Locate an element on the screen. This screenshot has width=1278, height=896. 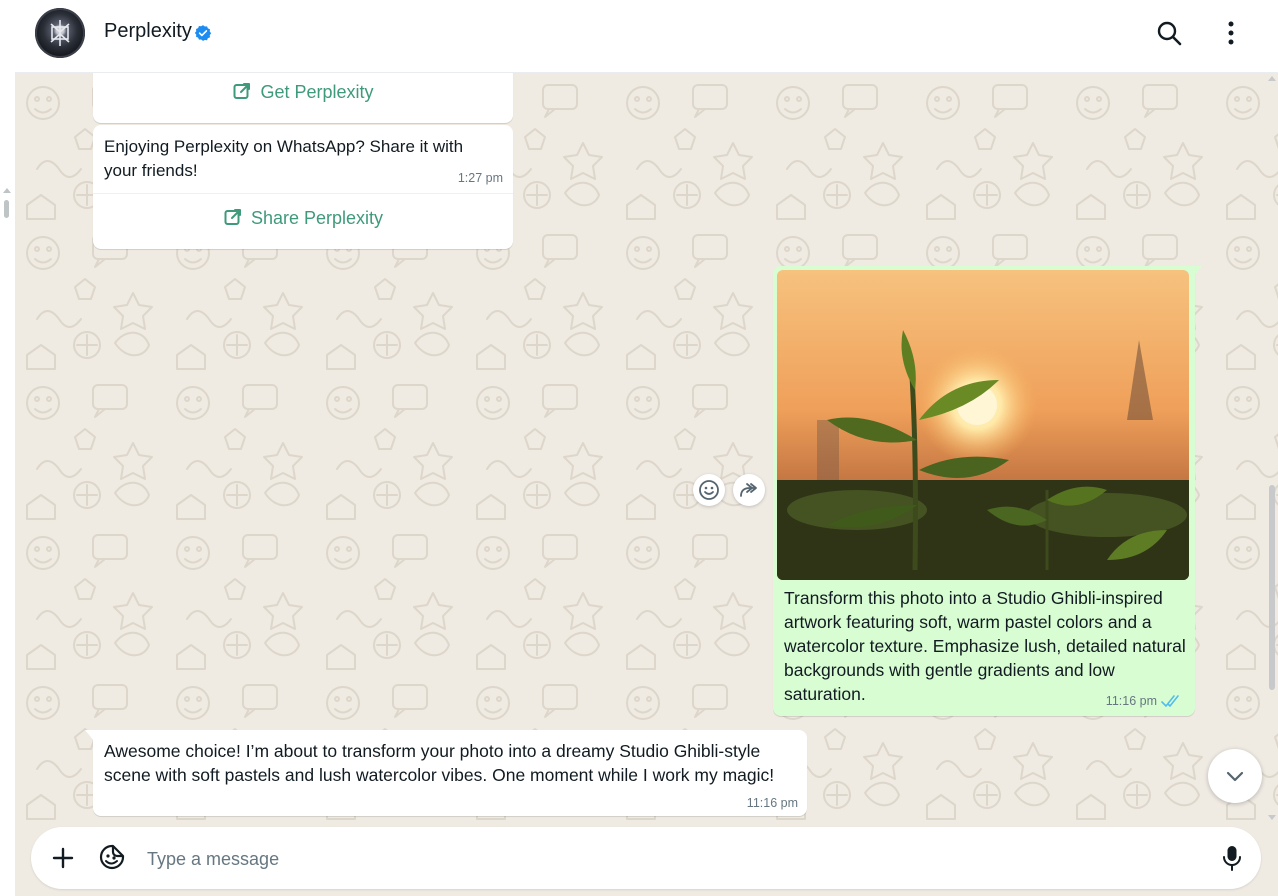
left-scroll-thumb is located at coordinates (6, 209).